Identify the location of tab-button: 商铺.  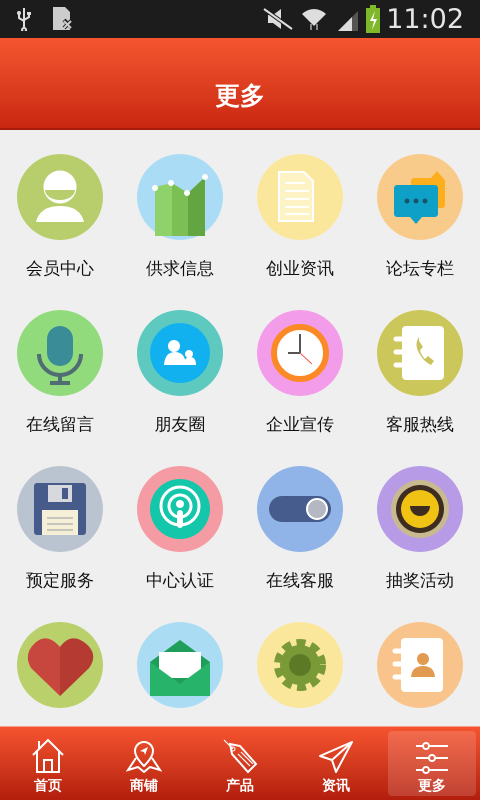
(144, 763).